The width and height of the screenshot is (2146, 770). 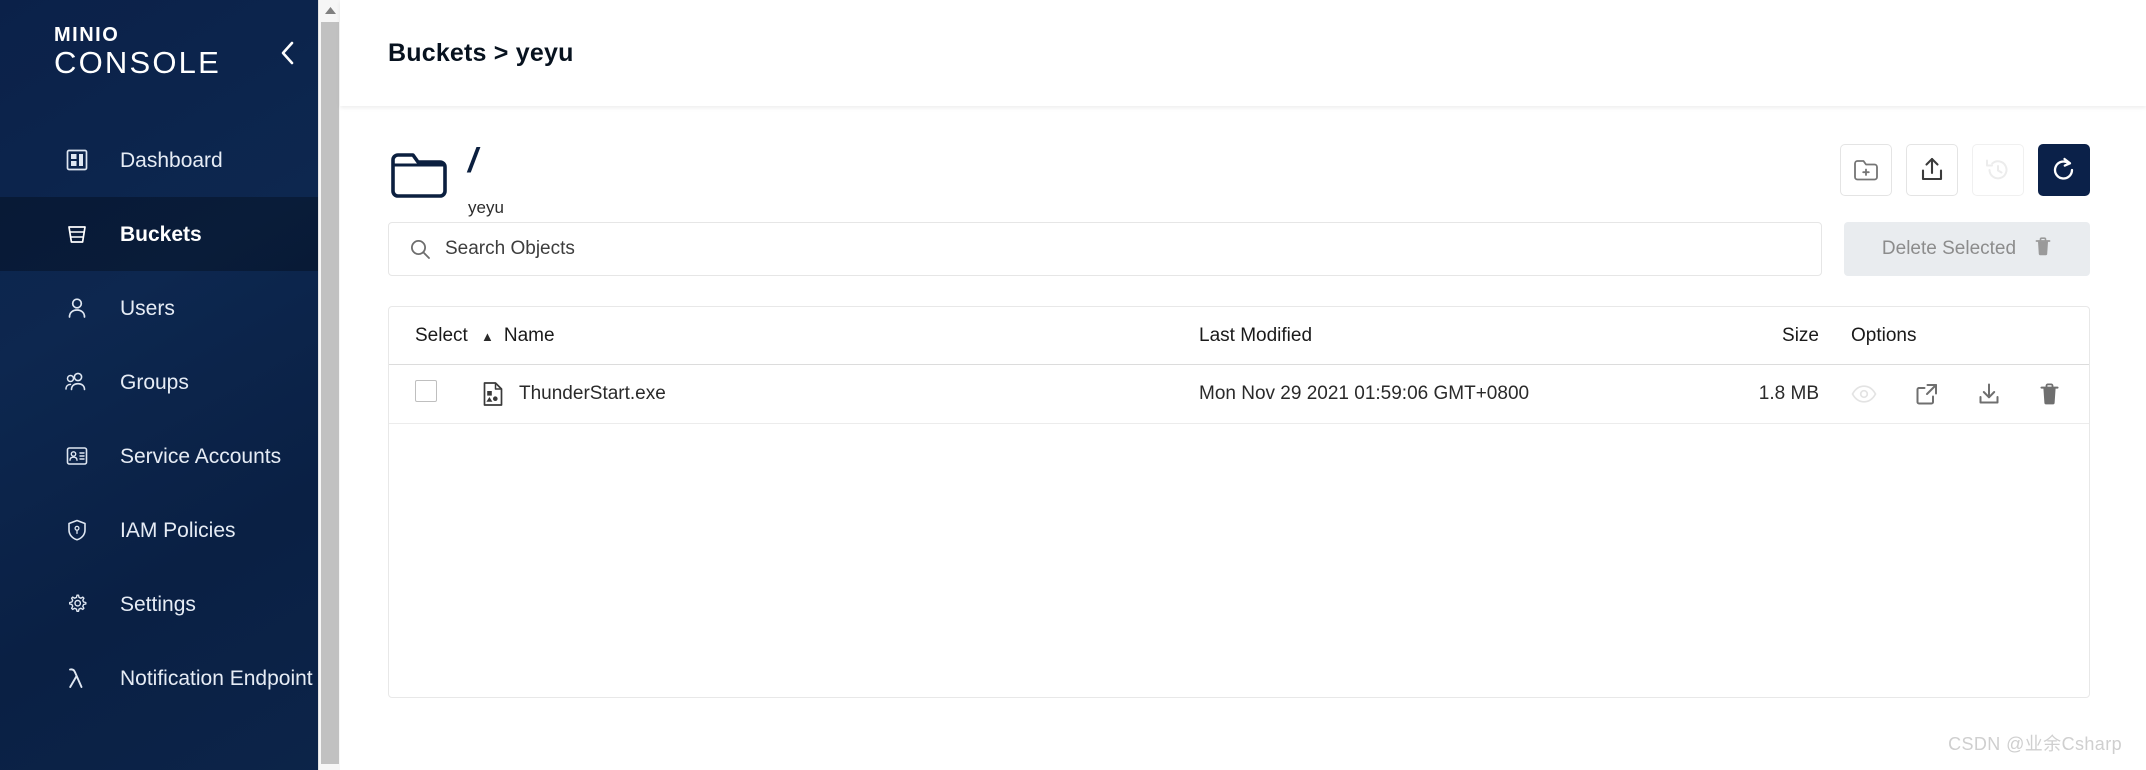 I want to click on row-last-modified: Mon Nov 29 2021 01:59:06 GMT+0800, so click(x=1434, y=394).